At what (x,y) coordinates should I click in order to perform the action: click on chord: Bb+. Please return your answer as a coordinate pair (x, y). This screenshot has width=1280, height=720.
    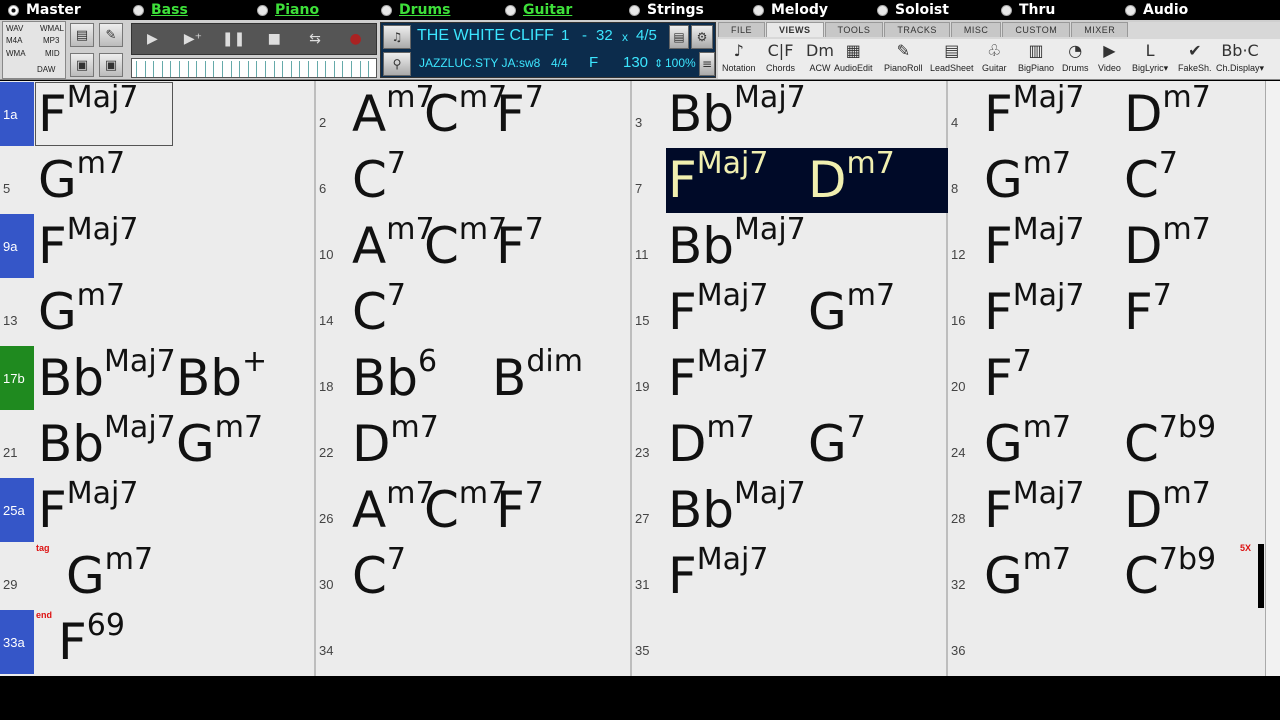
    Looking at the image, I should click on (221, 375).